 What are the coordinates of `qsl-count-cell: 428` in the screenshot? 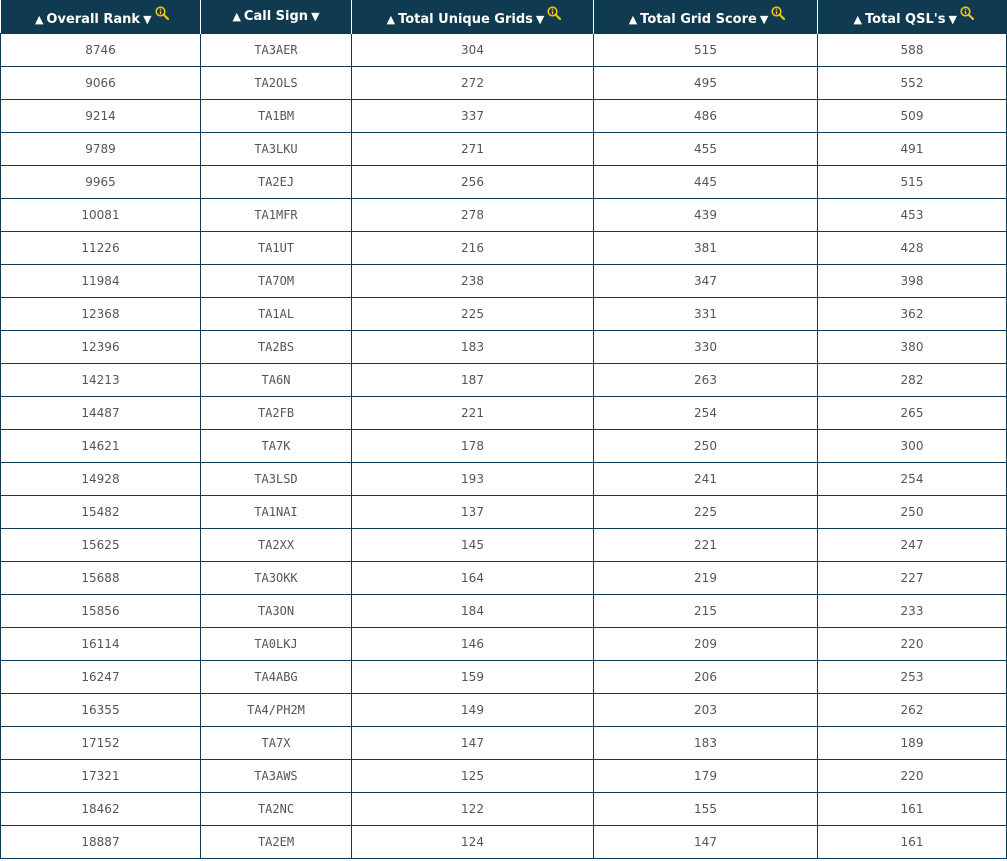 It's located at (912, 248).